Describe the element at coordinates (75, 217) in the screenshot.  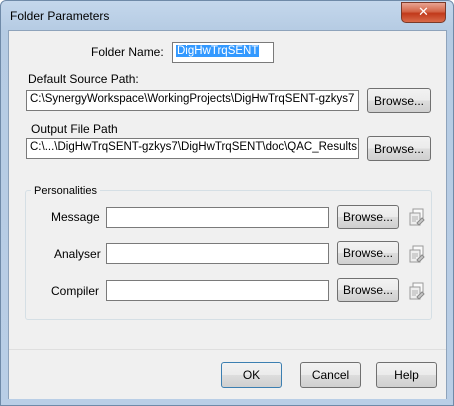
I see `message-label: Message` at that location.